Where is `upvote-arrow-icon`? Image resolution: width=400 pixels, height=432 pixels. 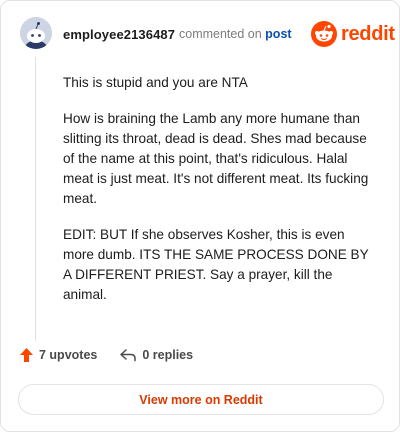 upvote-arrow-icon is located at coordinates (26, 355).